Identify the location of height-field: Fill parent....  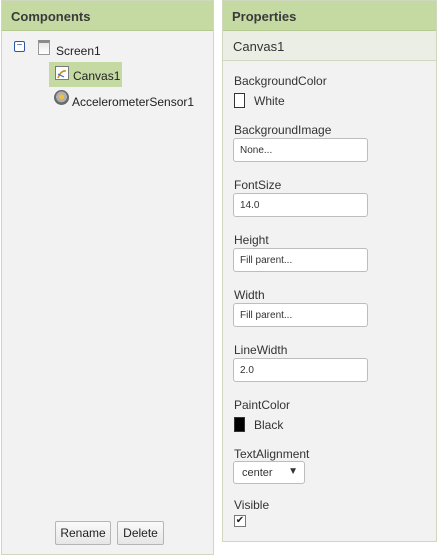
(300, 260).